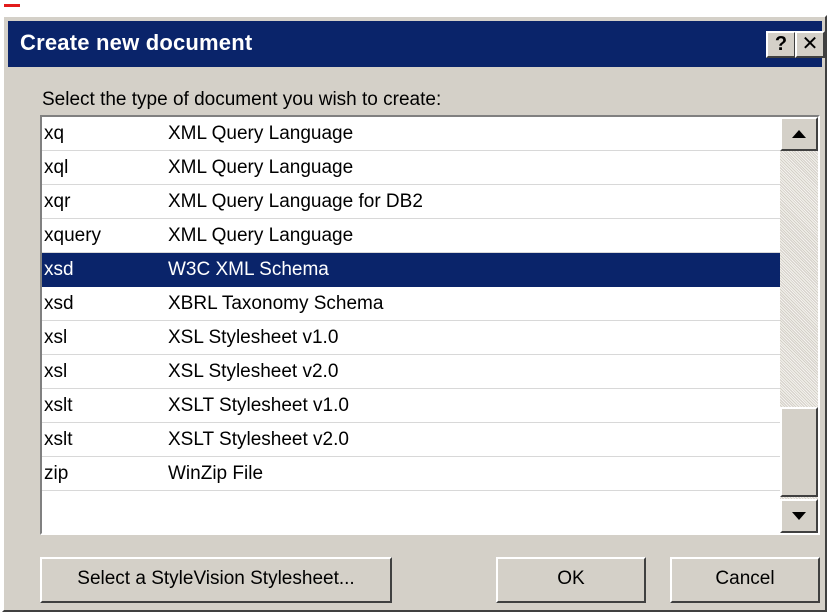 This screenshot has height=614, width=829. Describe the element at coordinates (411, 236) in the screenshot. I see `list-item: xquery XML Query Language` at that location.